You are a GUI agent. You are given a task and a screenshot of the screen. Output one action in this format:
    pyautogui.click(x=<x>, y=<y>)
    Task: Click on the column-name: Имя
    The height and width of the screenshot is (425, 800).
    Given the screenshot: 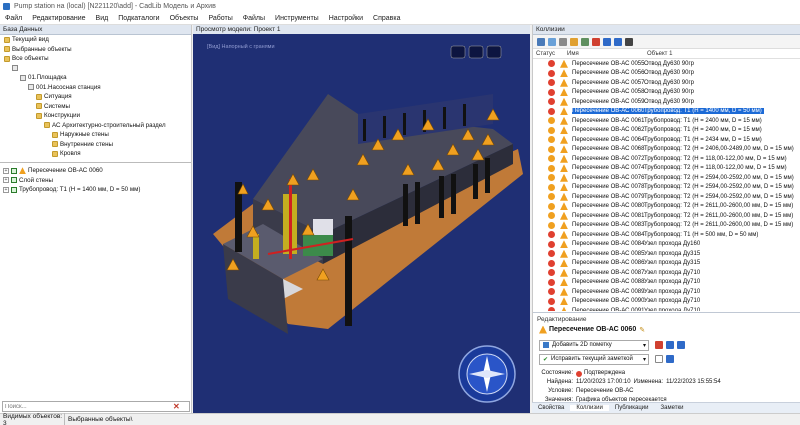 What is the action you would take?
    pyautogui.click(x=605, y=54)
    